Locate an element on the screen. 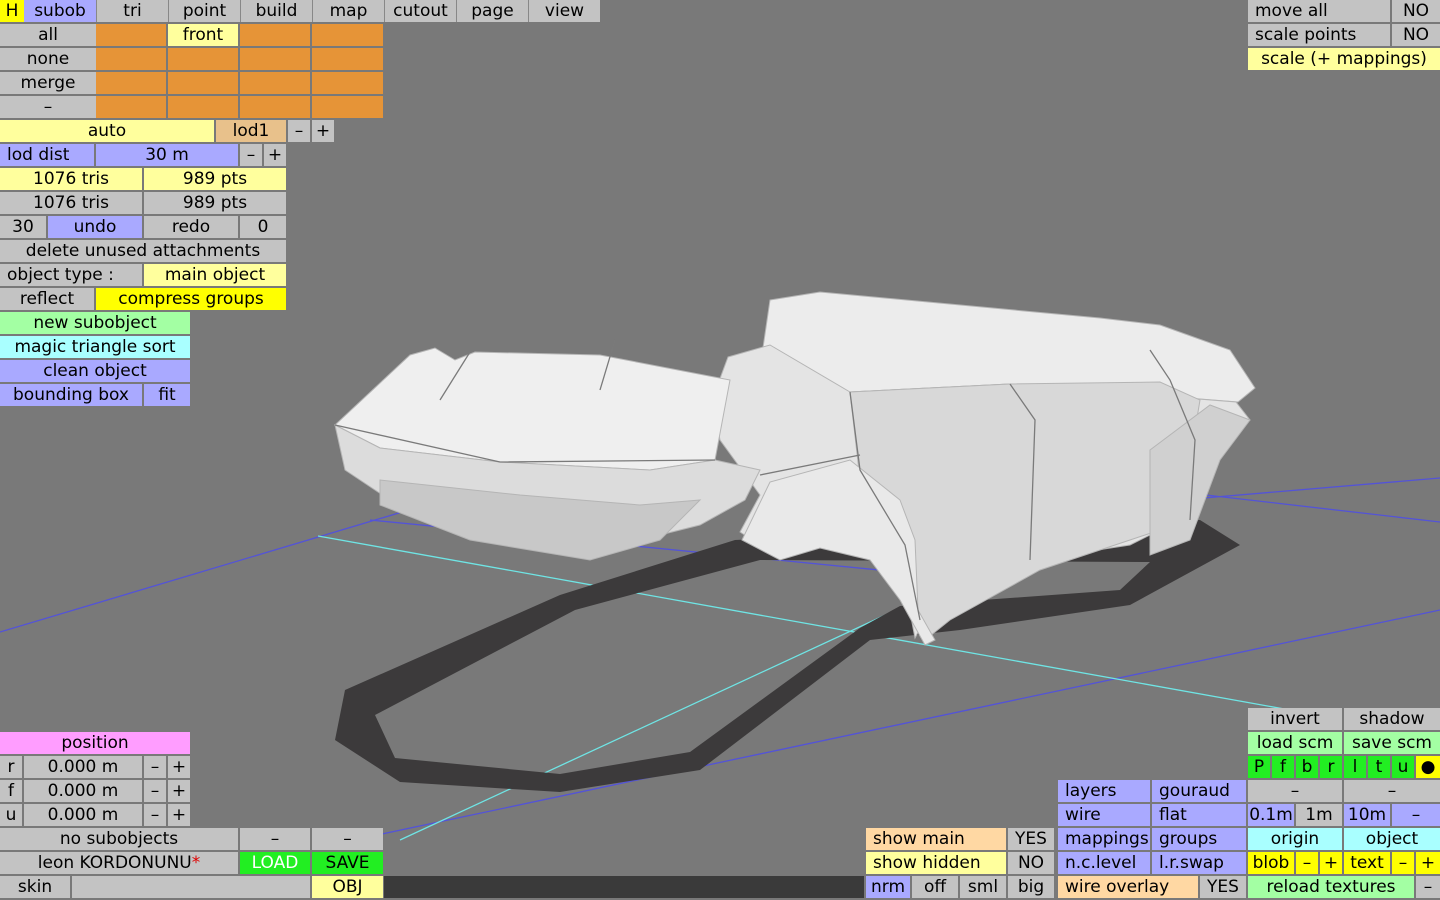 The height and width of the screenshot is (900, 1440). menu-page: page is located at coordinates (492, 11).